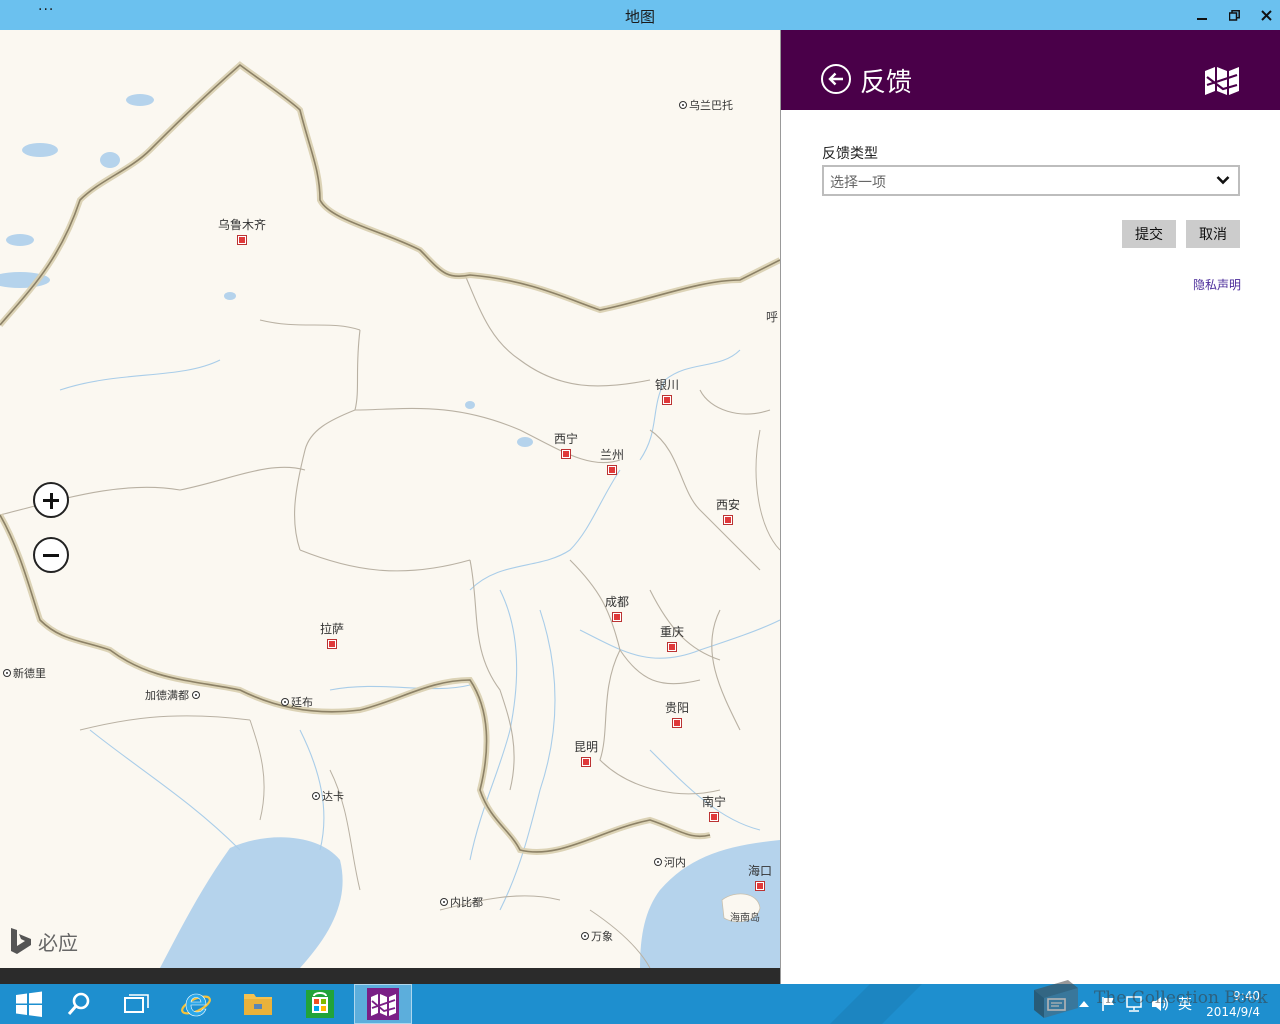  I want to click on folder-icon, so click(258, 1004).